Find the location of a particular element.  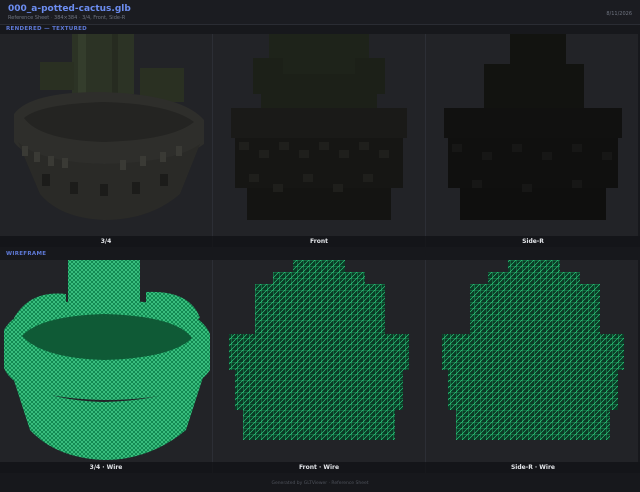

subtitle-size: 384×384 is located at coordinates (66, 18).